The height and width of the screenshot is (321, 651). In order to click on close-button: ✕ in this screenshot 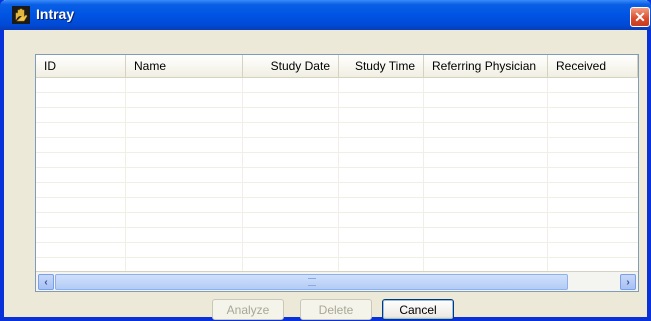, I will do `click(640, 17)`.